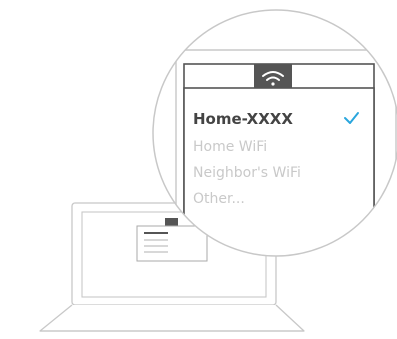 This screenshot has width=397, height=339. What do you see at coordinates (172, 243) in the screenshot?
I see `mini-menu-panel` at bounding box center [172, 243].